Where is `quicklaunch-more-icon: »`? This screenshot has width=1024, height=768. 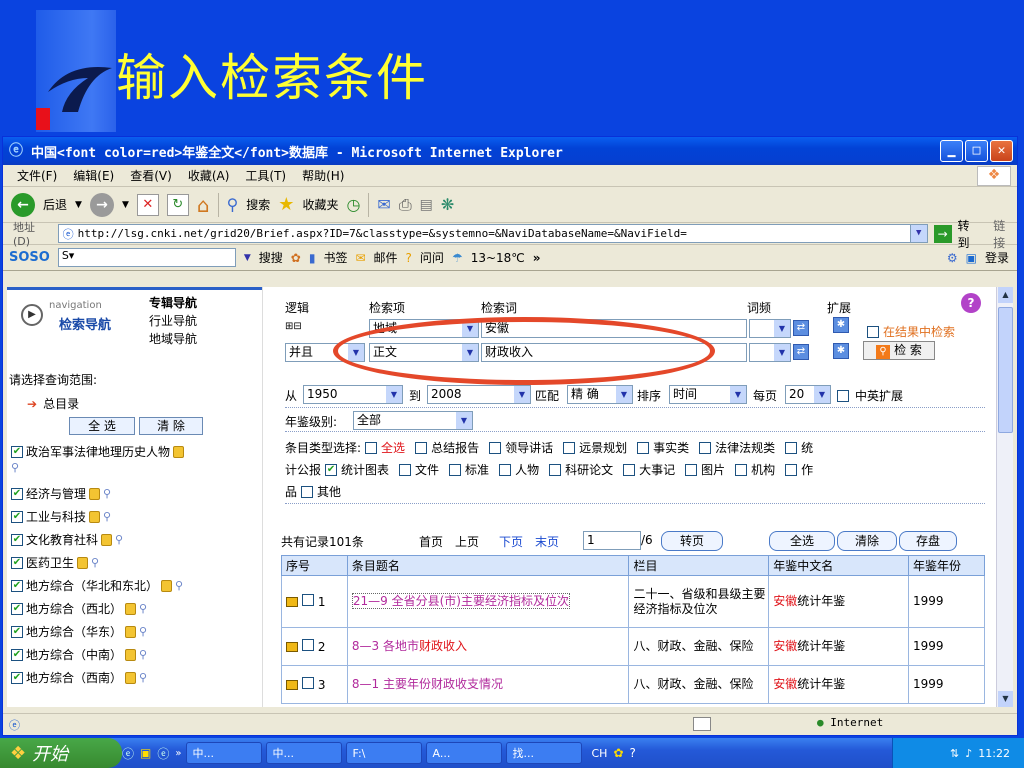
quicklaunch-more-icon: » is located at coordinates (178, 753).